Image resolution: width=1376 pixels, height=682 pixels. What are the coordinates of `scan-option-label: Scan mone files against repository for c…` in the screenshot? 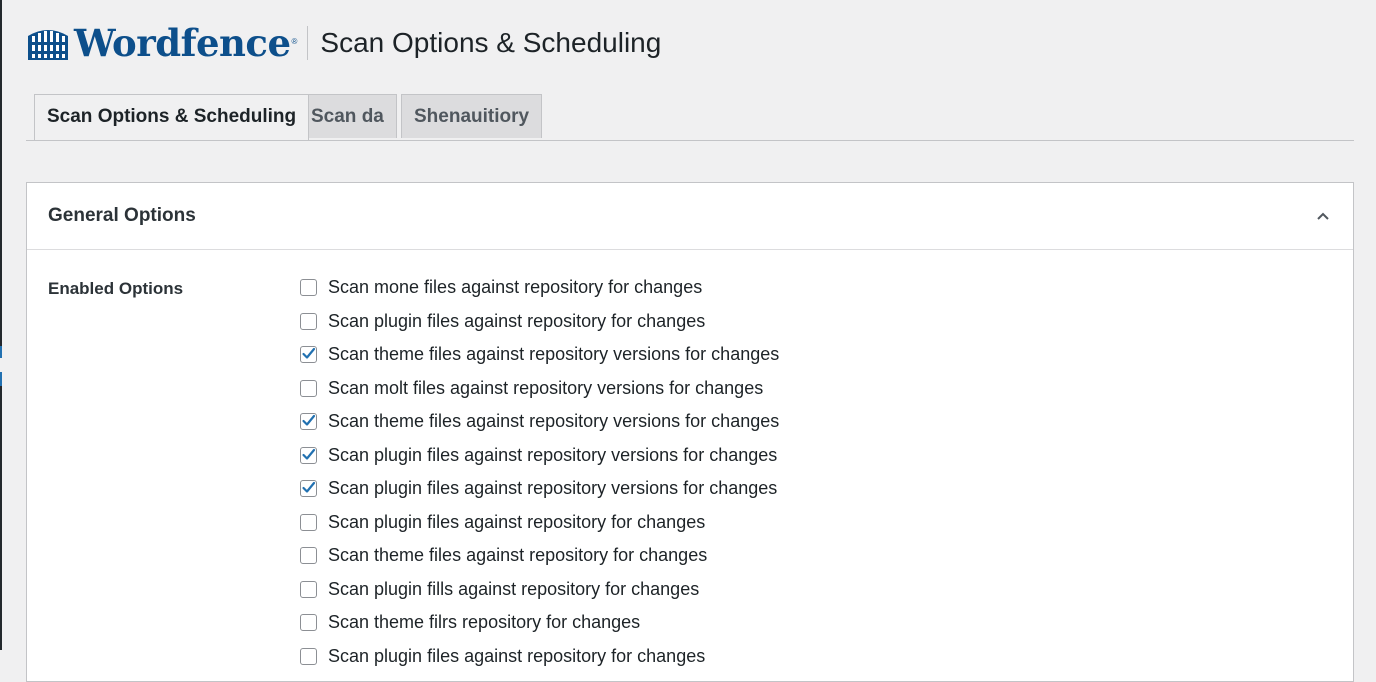 It's located at (515, 287).